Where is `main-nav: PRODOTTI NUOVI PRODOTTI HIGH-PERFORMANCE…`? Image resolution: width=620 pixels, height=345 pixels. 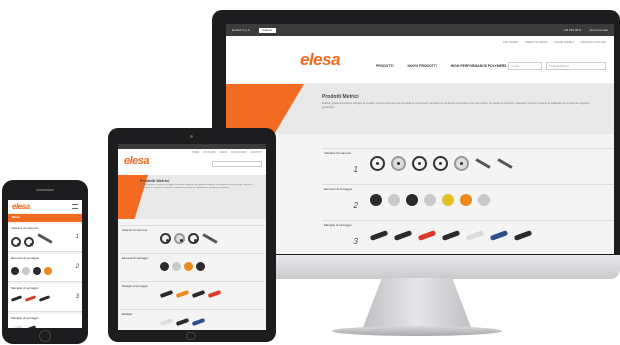 main-nav: PRODOTTI NUOVI PRODOTTI HIGH-PERFORMANCE… is located at coordinates (441, 66).